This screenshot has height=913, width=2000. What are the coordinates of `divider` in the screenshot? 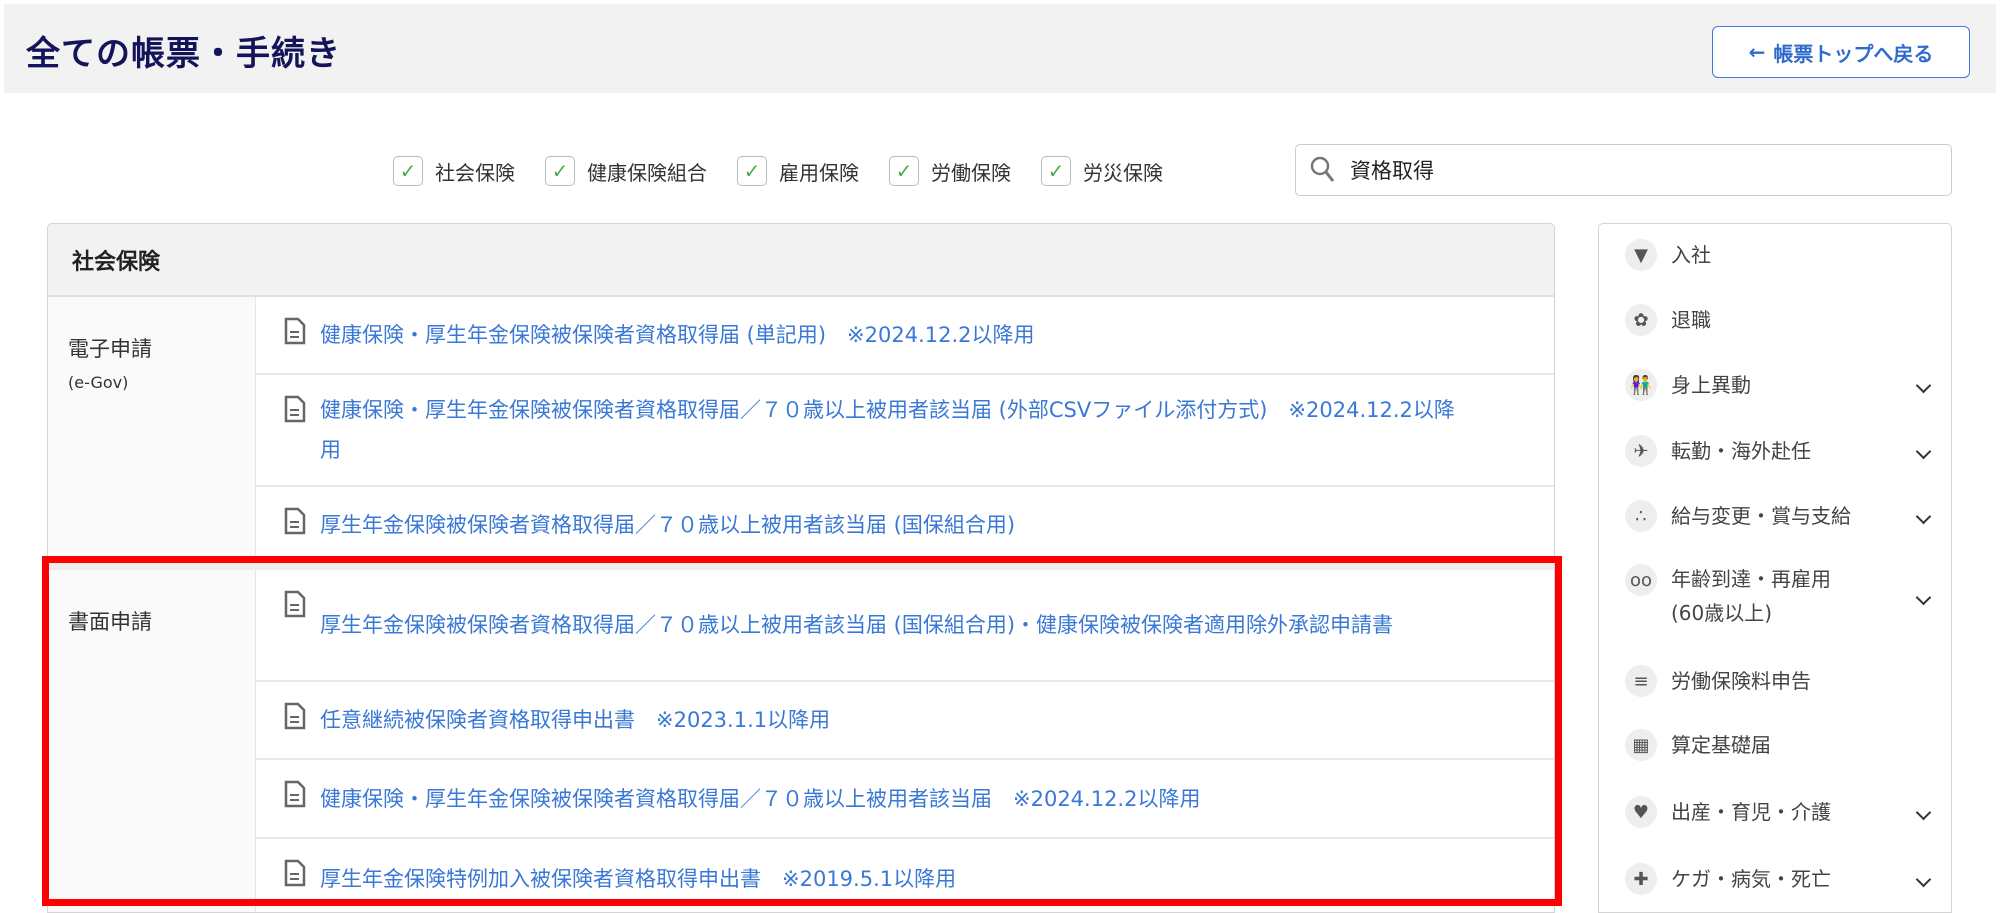 It's located at (801, 566).